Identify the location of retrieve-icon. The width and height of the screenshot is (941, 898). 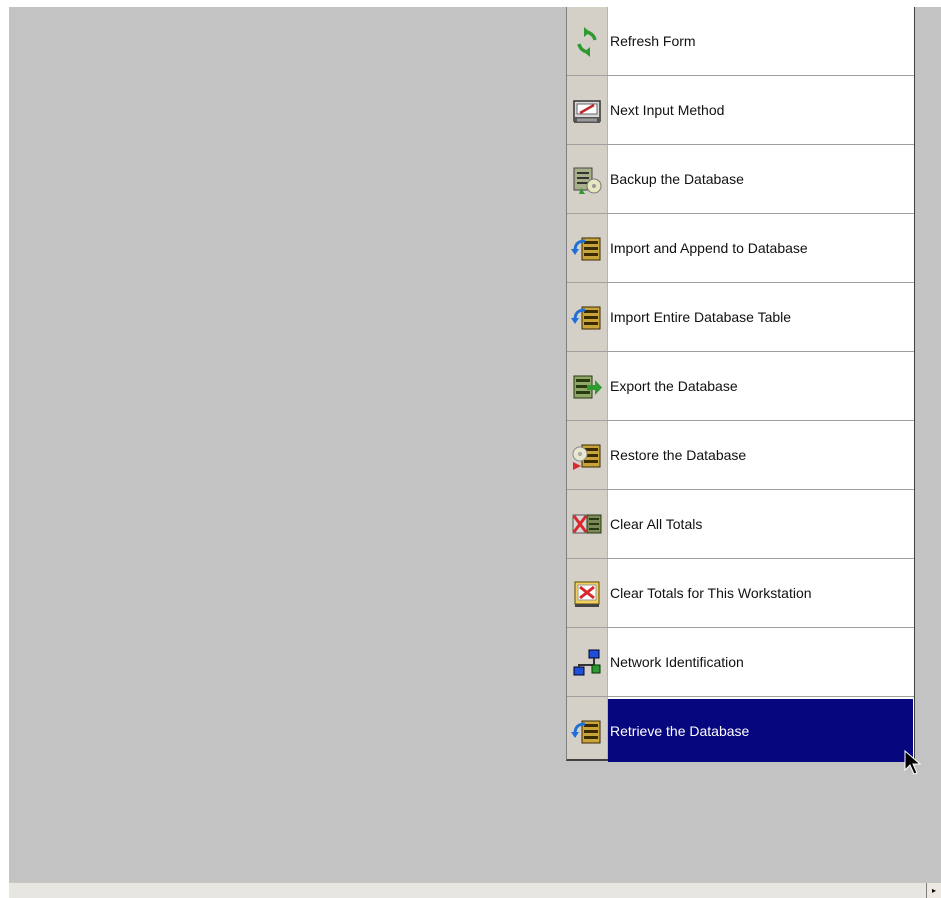
(586, 731).